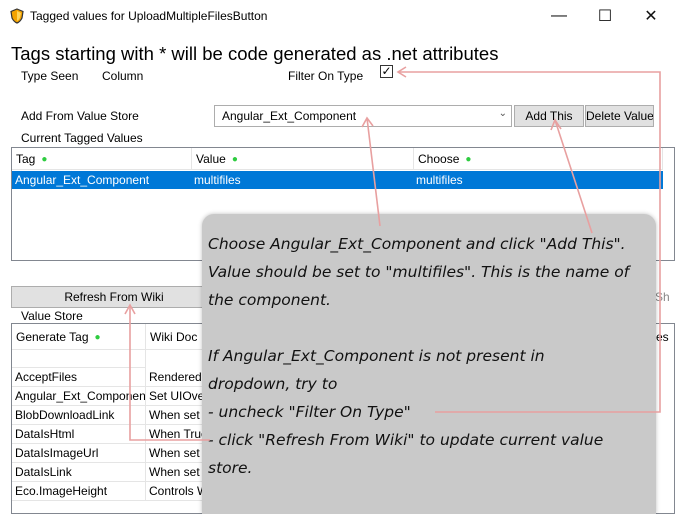 The width and height of the screenshot is (675, 514). I want to click on arrow-to-dropdown, so click(373, 172).